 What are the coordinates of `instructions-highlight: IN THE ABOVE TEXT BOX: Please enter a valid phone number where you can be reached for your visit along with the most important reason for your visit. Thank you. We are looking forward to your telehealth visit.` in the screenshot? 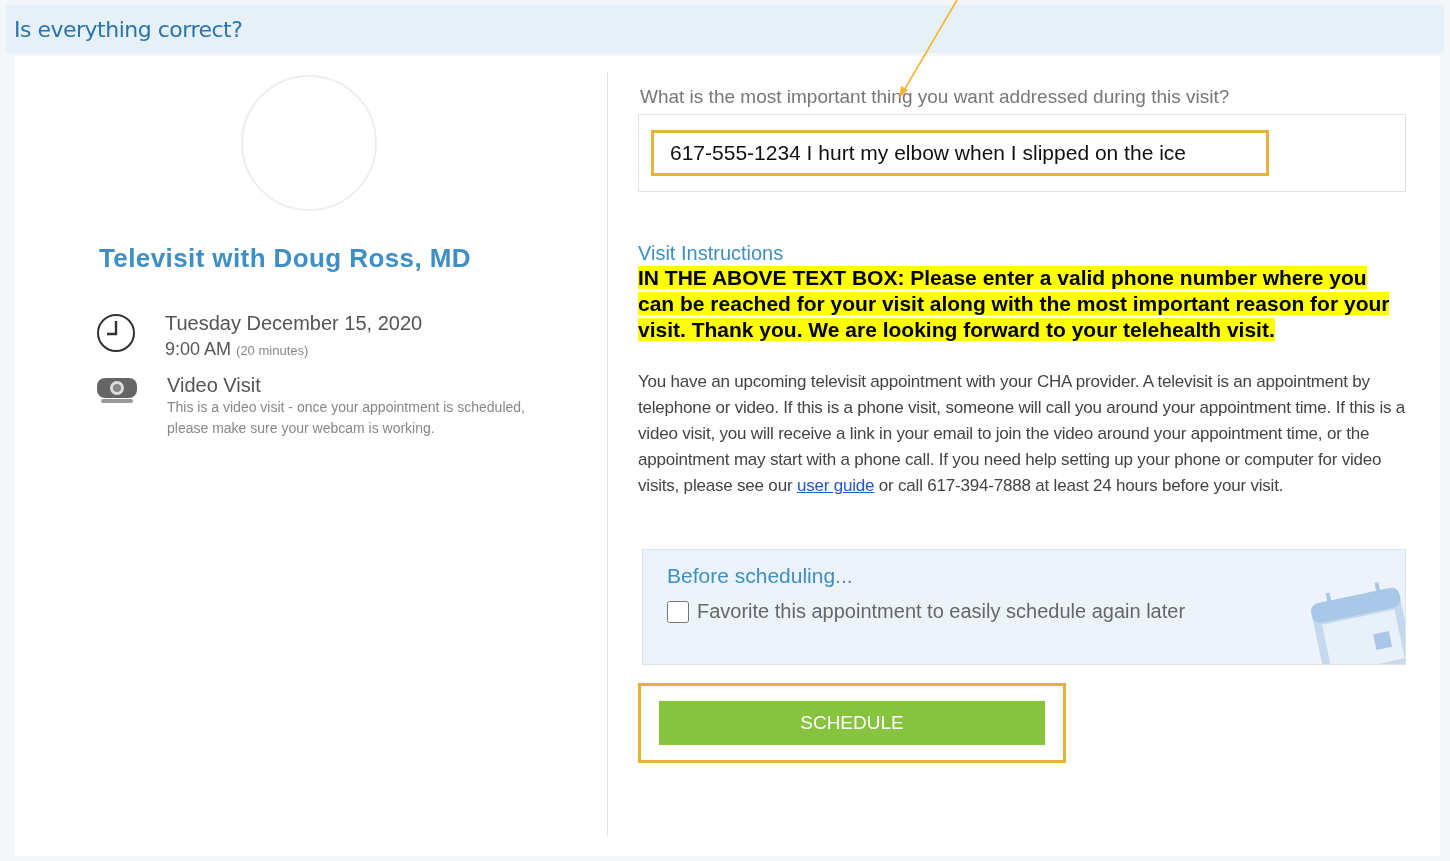 It's located at (1014, 304).